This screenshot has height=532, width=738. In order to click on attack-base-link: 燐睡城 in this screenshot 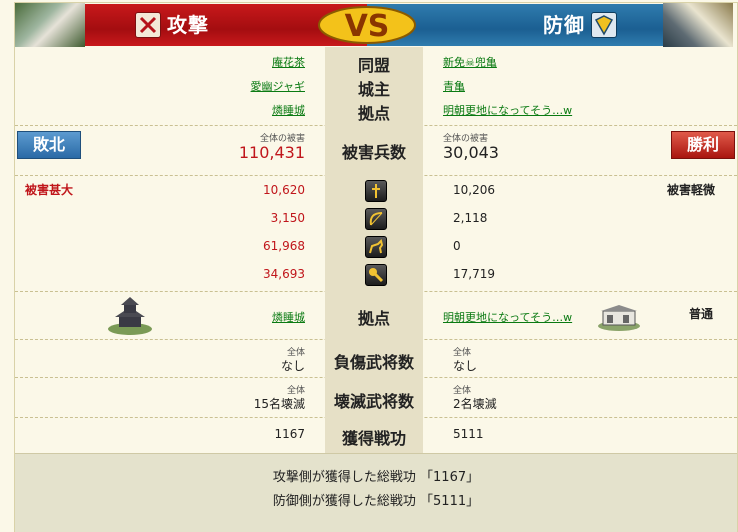, I will do `click(288, 110)`.